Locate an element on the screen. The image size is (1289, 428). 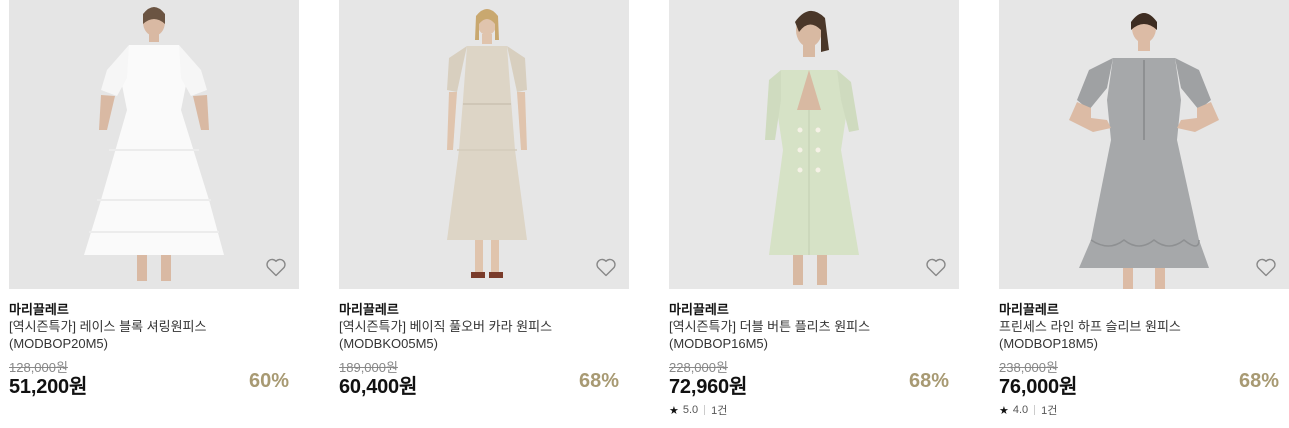
product-title: 프린세스 라인 하프 슬리브 원피스 (MODBOP18M5) is located at coordinates (1139, 335).